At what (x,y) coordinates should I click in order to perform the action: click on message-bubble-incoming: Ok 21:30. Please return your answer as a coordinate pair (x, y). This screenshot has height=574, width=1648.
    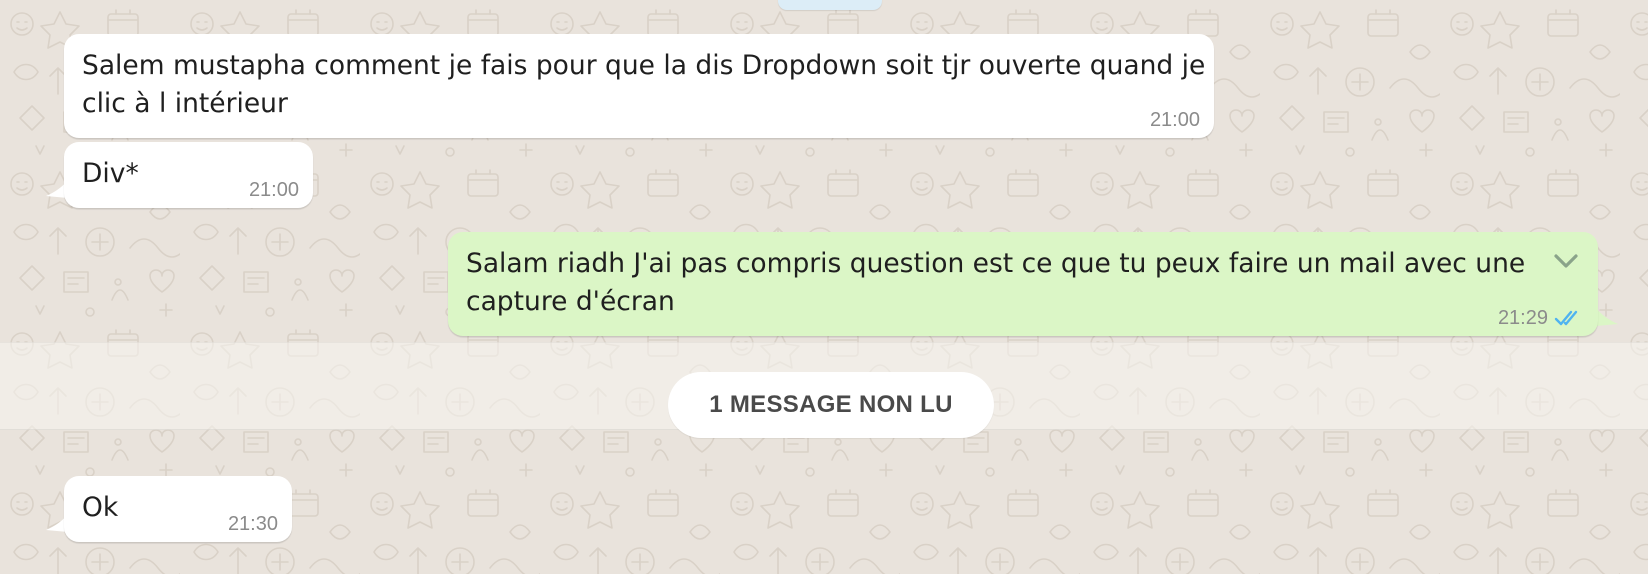
    Looking at the image, I should click on (178, 509).